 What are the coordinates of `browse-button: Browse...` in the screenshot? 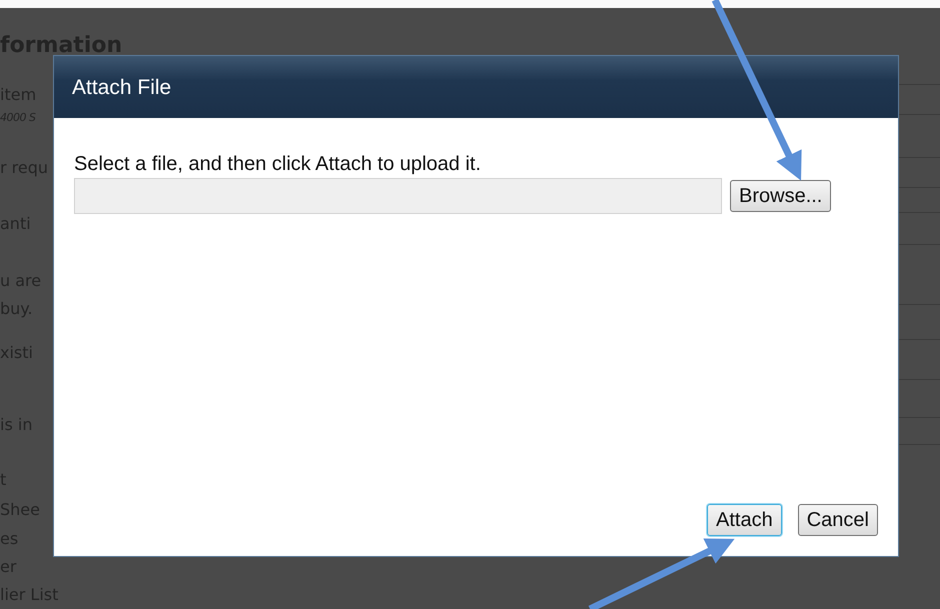 It's located at (781, 196).